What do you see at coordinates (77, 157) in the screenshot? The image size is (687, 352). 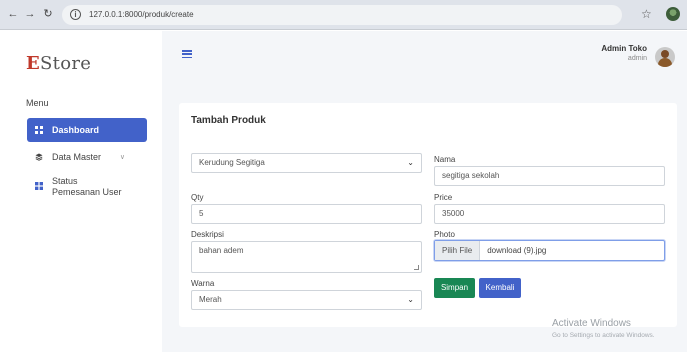 I see `sidebar-item-label: Data Master` at bounding box center [77, 157].